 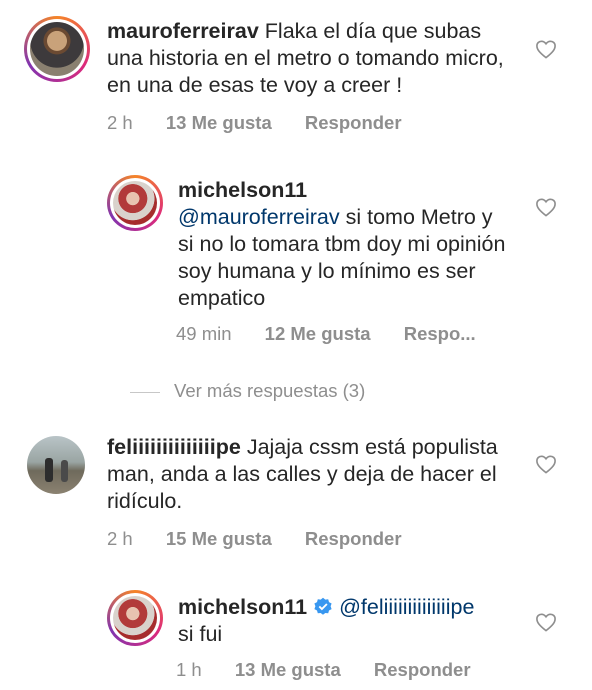 I want to click on view-more-replies: Ver más respuestas (3), so click(x=247, y=391).